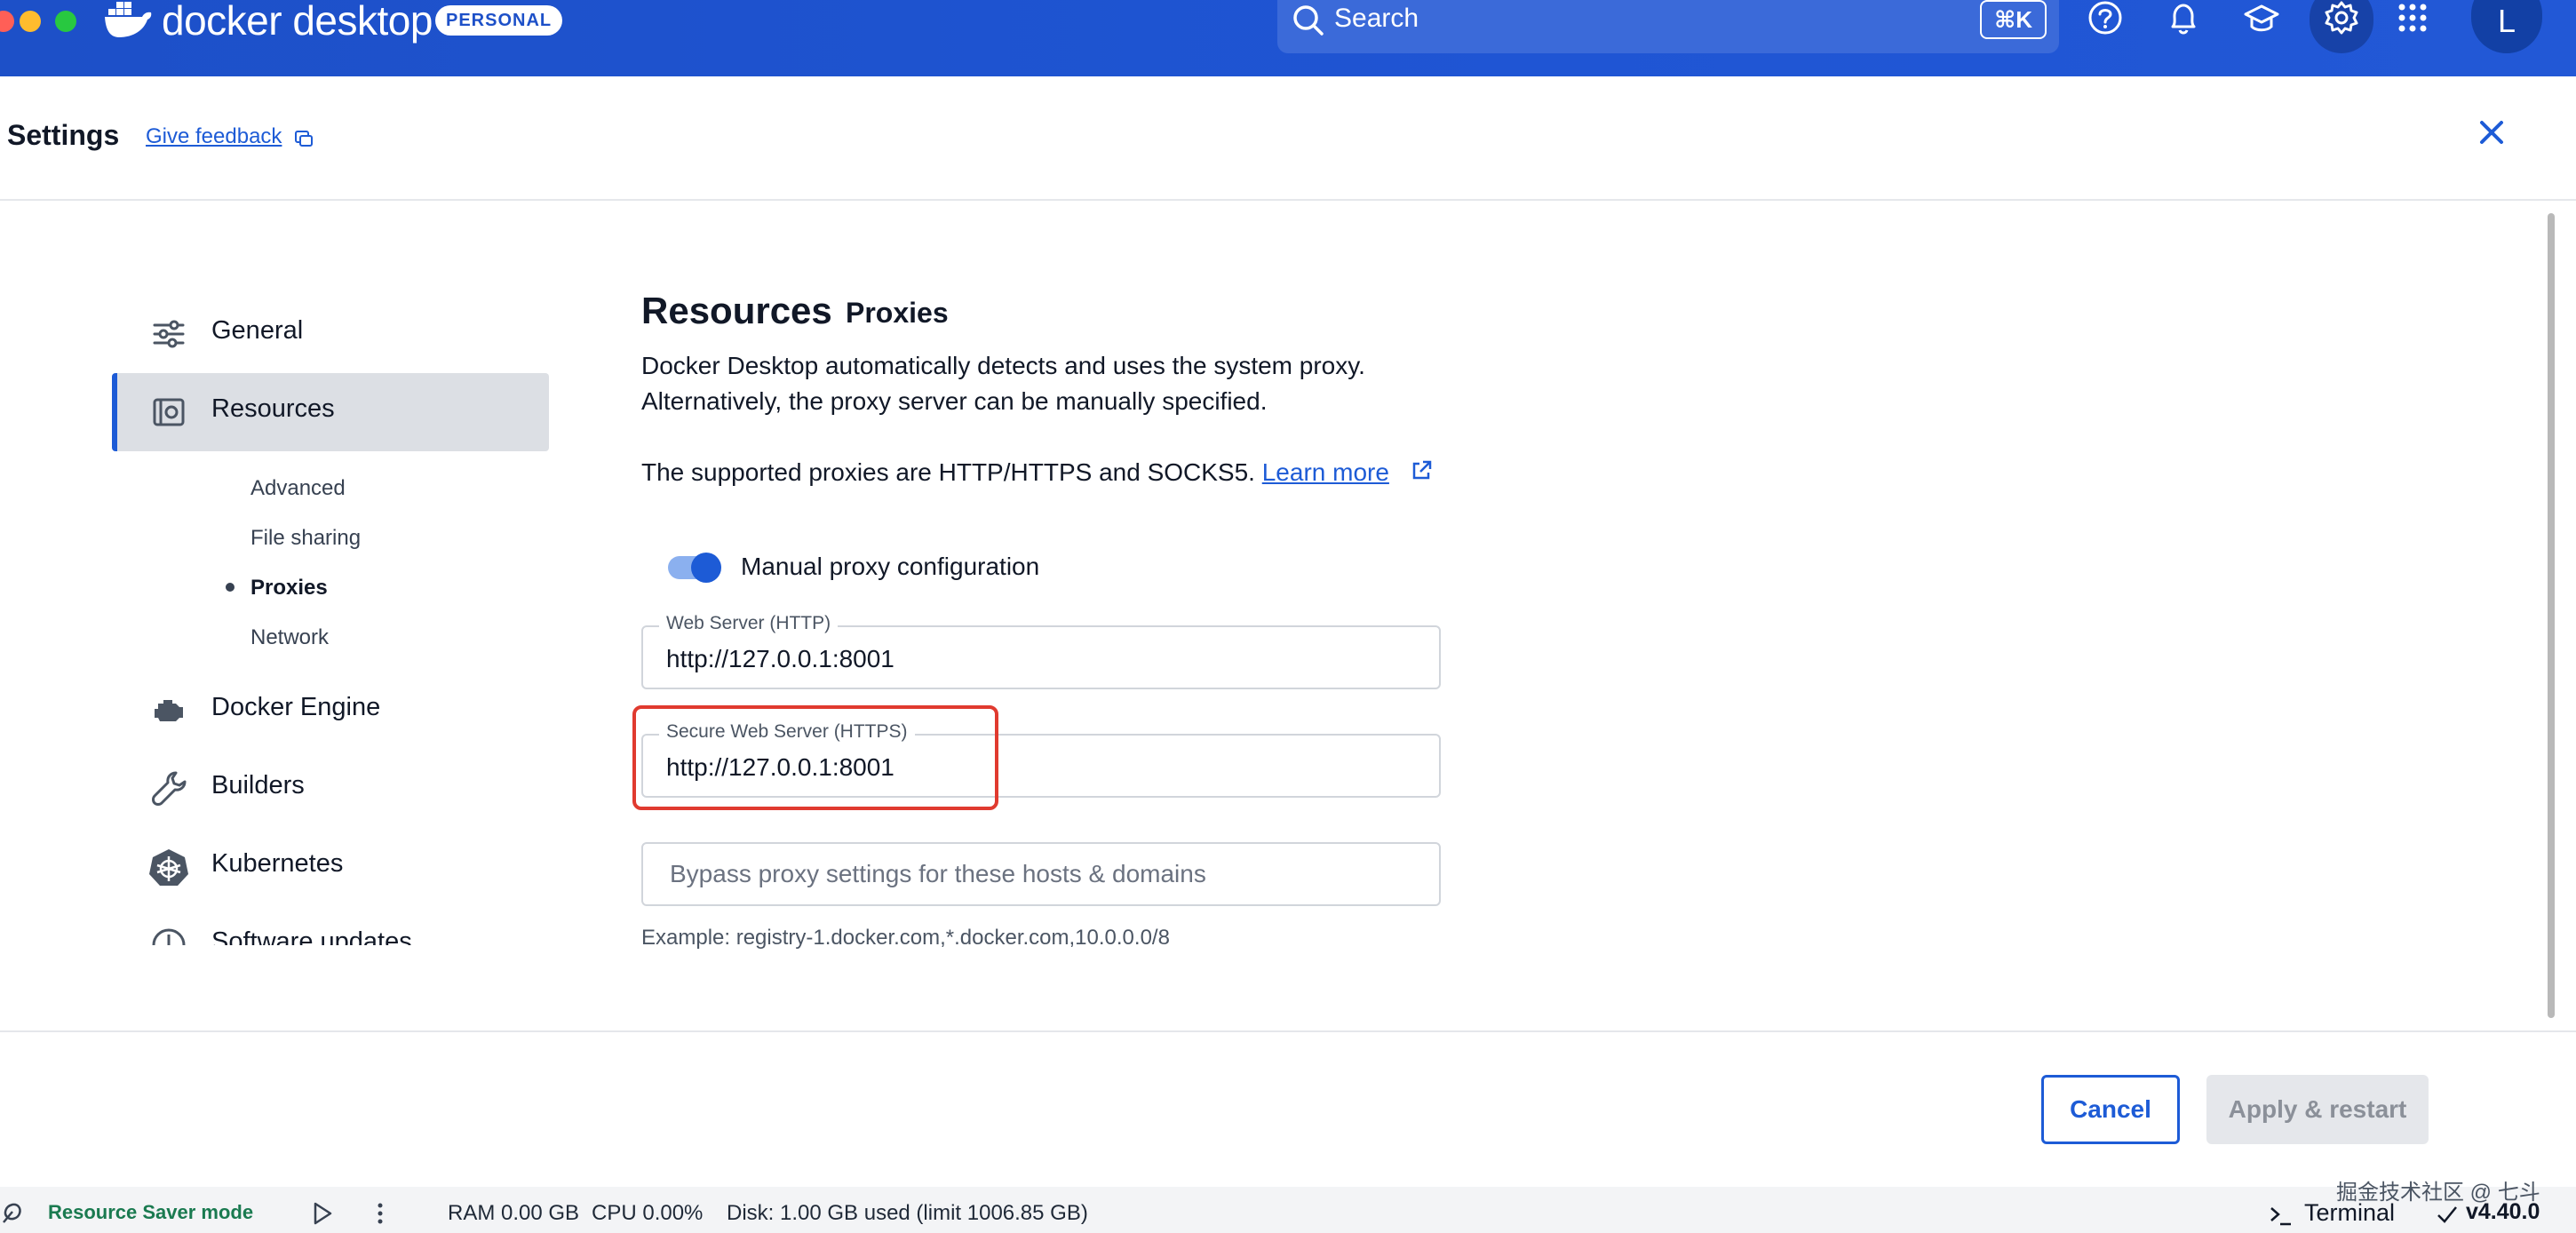 The height and width of the screenshot is (1233, 2576). What do you see at coordinates (277, 863) in the screenshot?
I see `sidebar-item-label: Kubernetes` at bounding box center [277, 863].